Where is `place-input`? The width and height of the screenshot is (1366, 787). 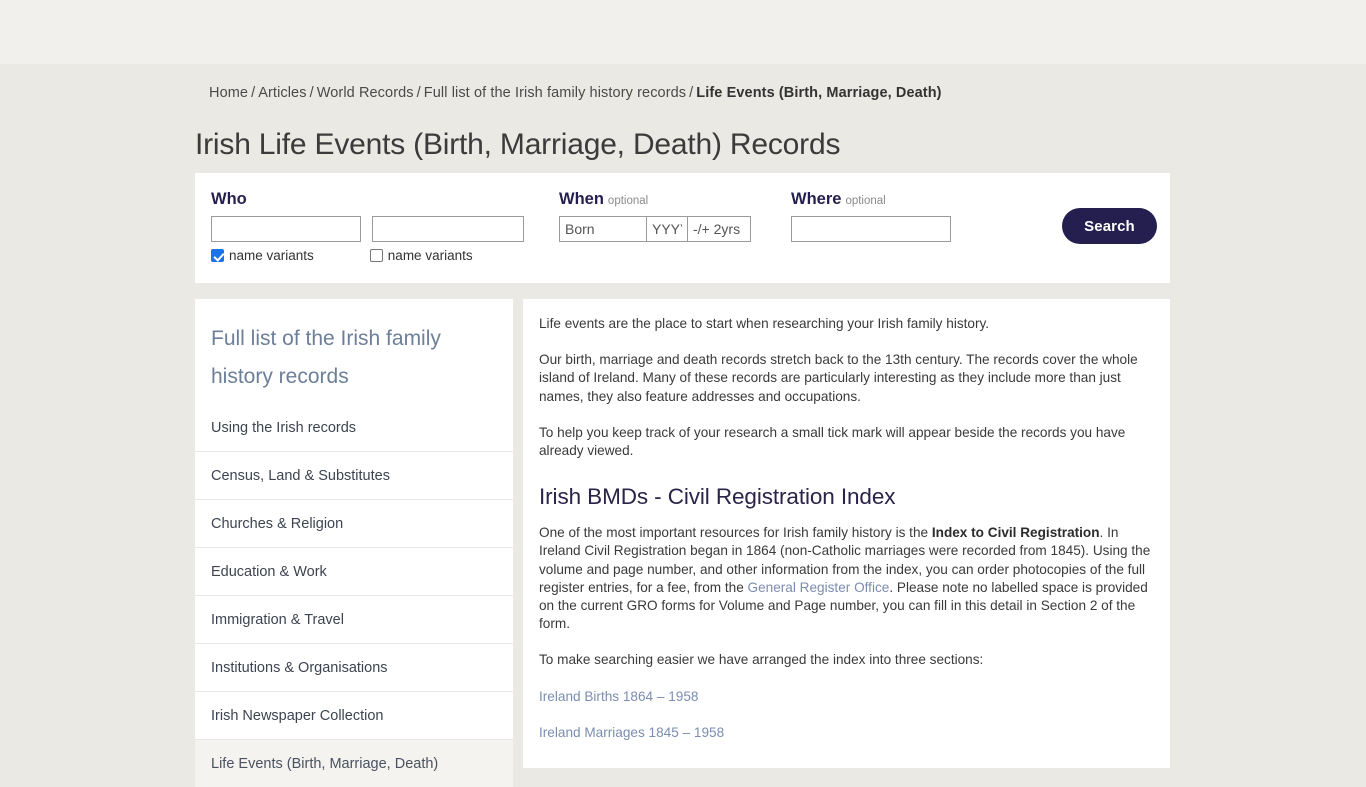 place-input is located at coordinates (871, 229).